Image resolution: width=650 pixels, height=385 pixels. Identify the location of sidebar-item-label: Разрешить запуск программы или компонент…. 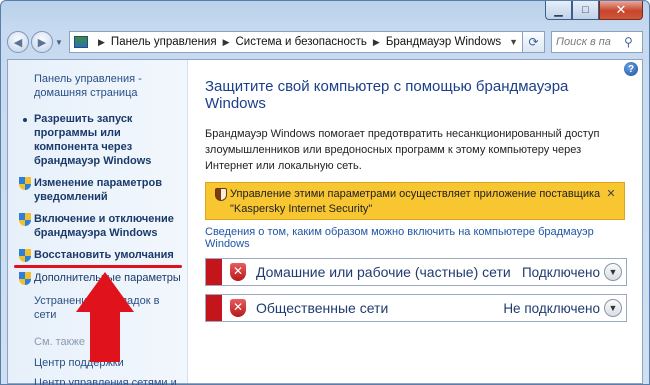
(93, 140).